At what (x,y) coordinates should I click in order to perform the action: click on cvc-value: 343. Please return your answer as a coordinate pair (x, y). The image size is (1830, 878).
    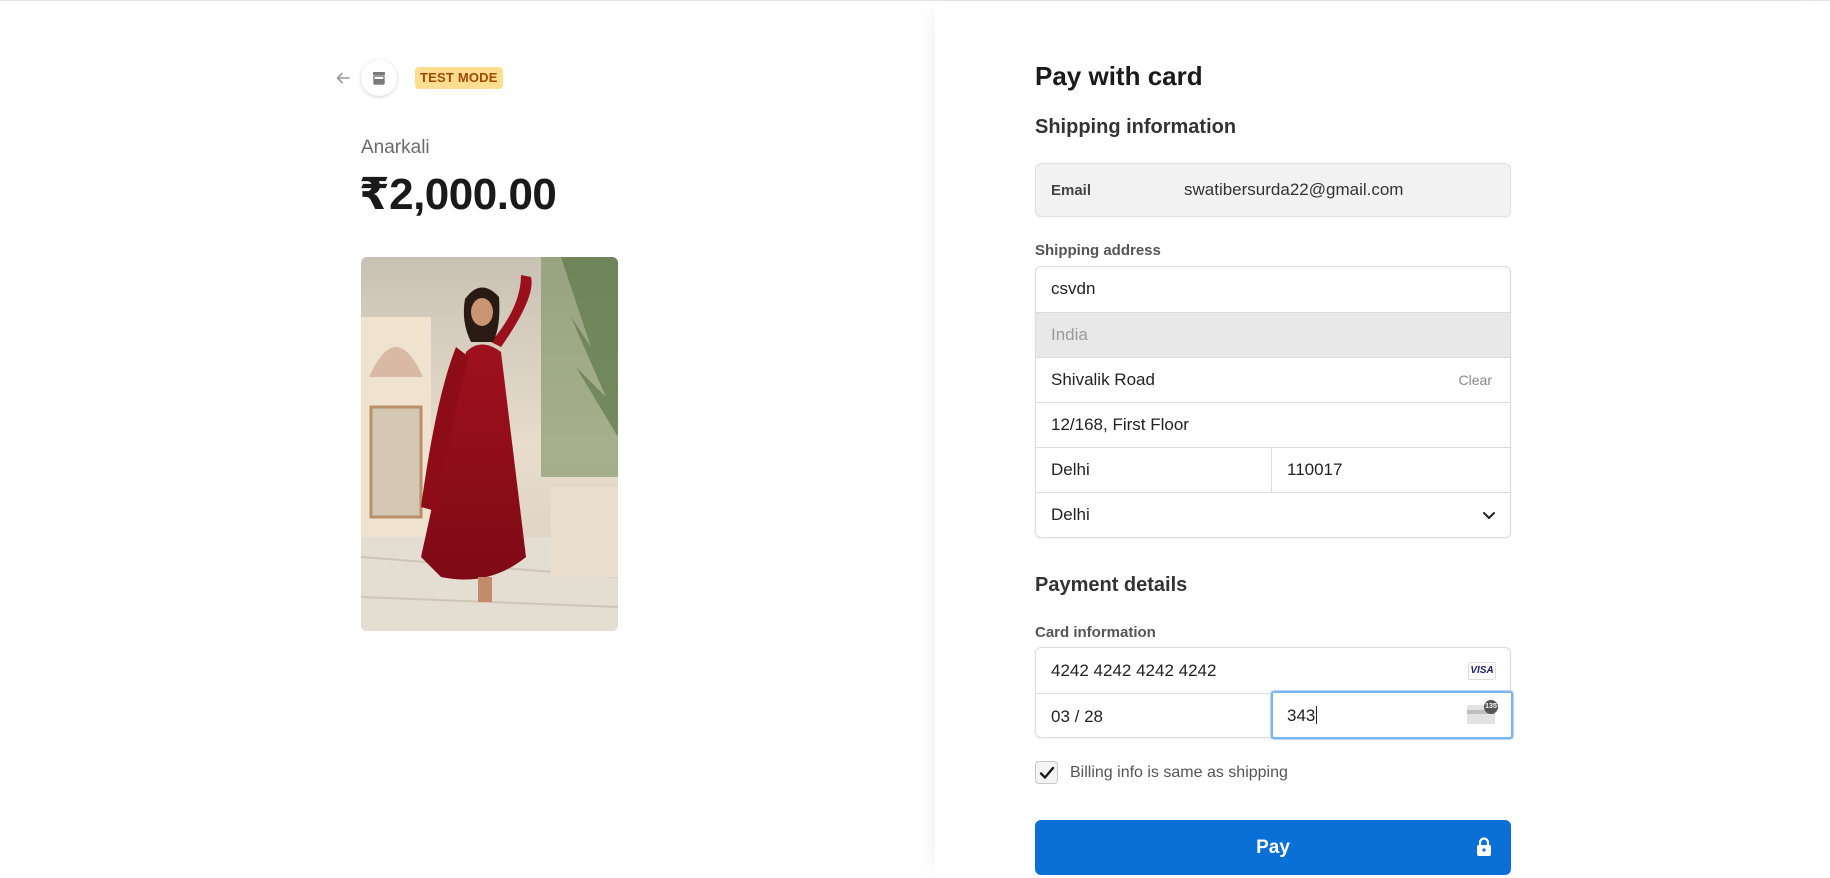
    Looking at the image, I should click on (1302, 715).